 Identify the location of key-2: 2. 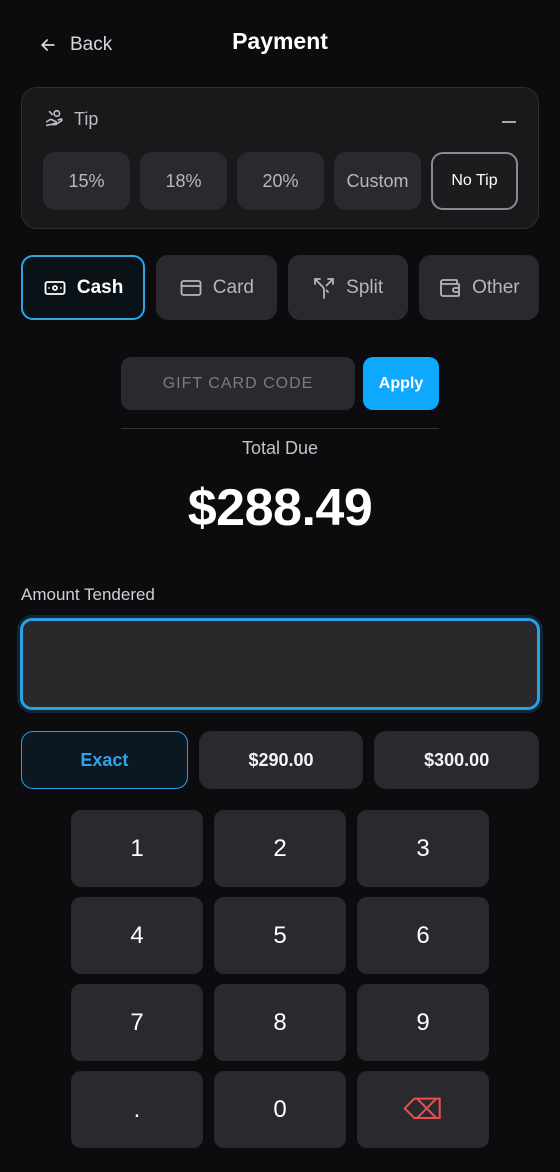
(280, 848).